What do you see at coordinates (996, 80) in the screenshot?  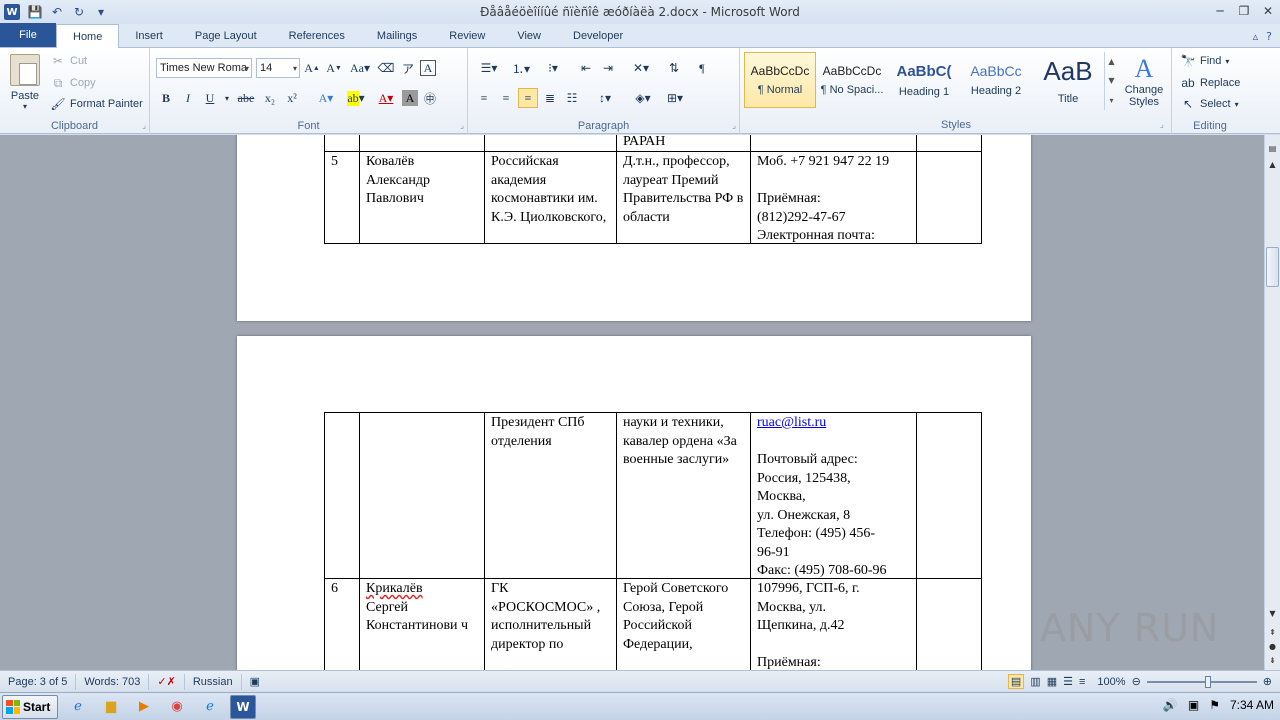 I see `style-heading-2: AaBbCc Heading 2` at bounding box center [996, 80].